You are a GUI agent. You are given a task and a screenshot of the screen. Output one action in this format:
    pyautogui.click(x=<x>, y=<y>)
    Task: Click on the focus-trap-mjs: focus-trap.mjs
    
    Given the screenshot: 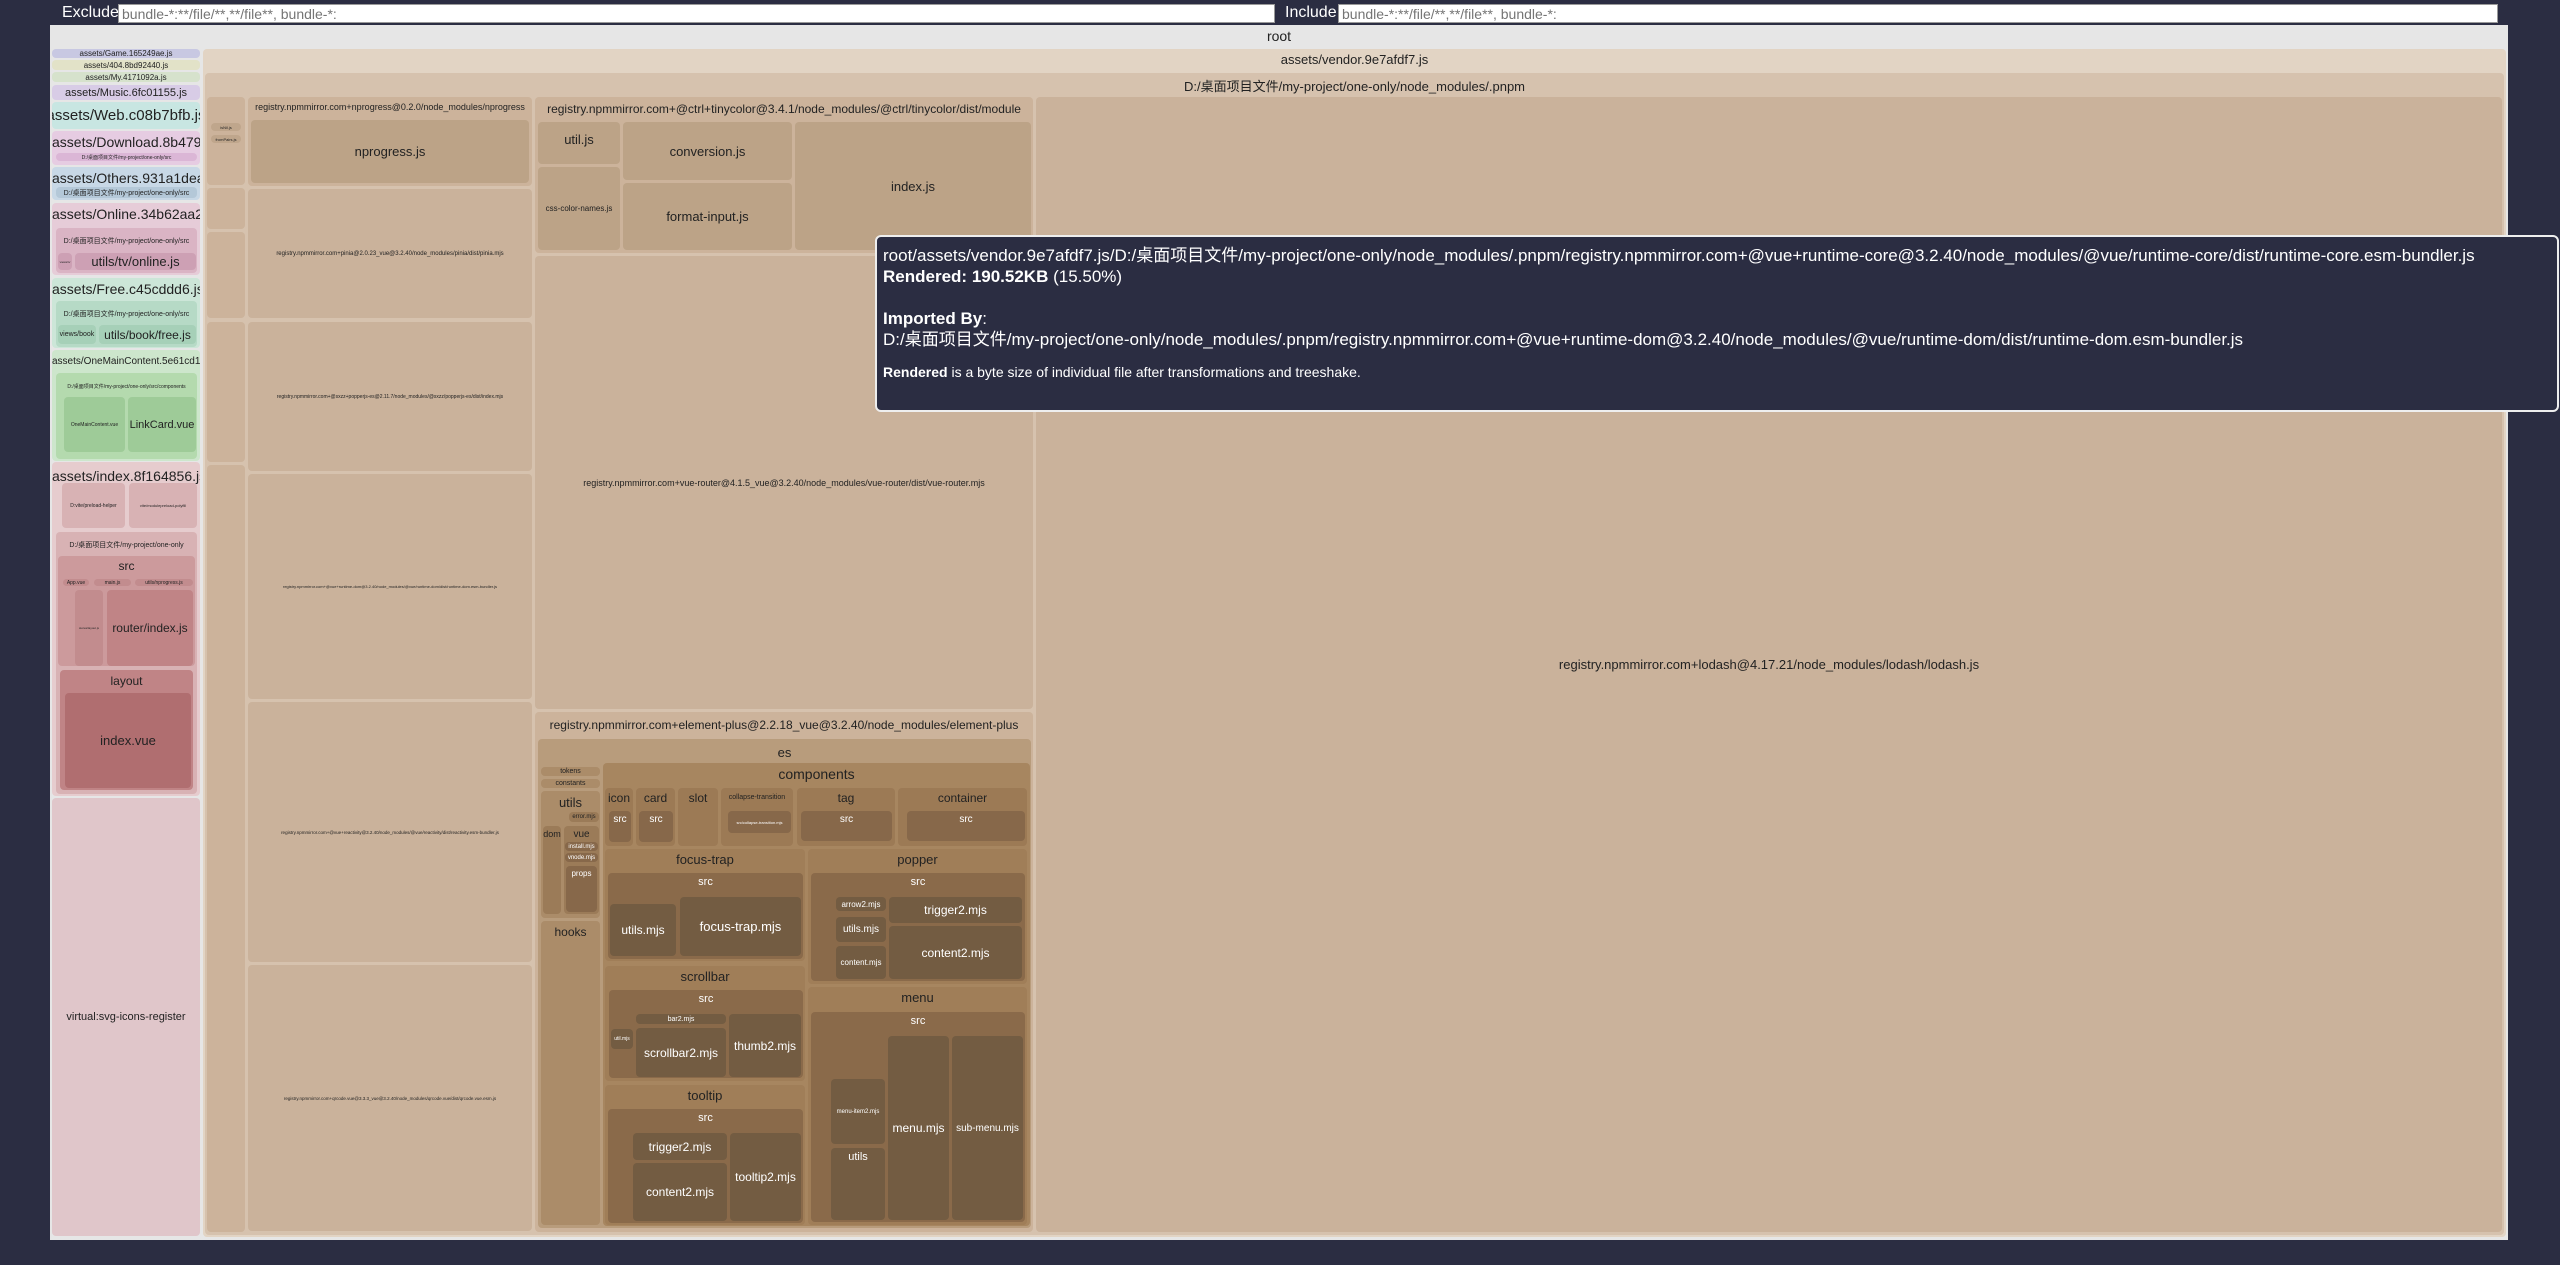 What is the action you would take?
    pyautogui.click(x=740, y=926)
    